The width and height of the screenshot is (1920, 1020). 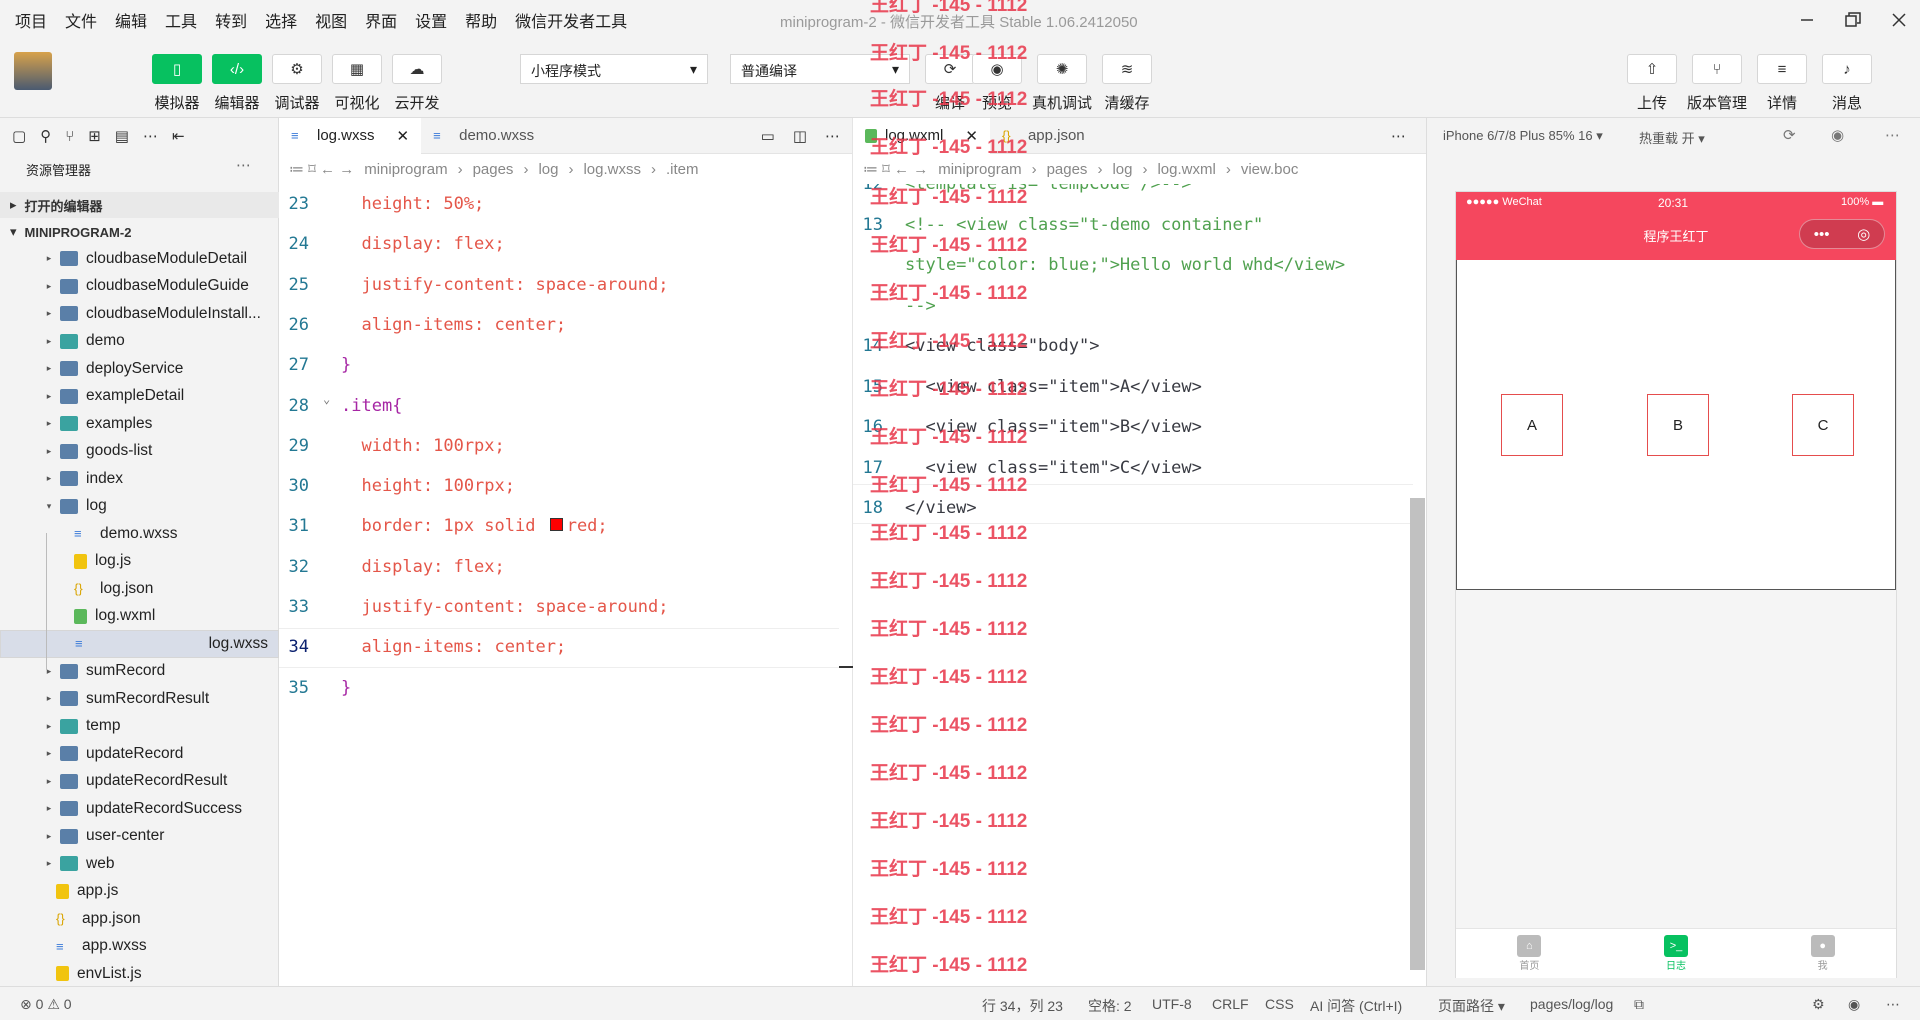 What do you see at coordinates (46, 1004) in the screenshot?
I see `problems-indicator: ⊗ 0 ⚠ 0` at bounding box center [46, 1004].